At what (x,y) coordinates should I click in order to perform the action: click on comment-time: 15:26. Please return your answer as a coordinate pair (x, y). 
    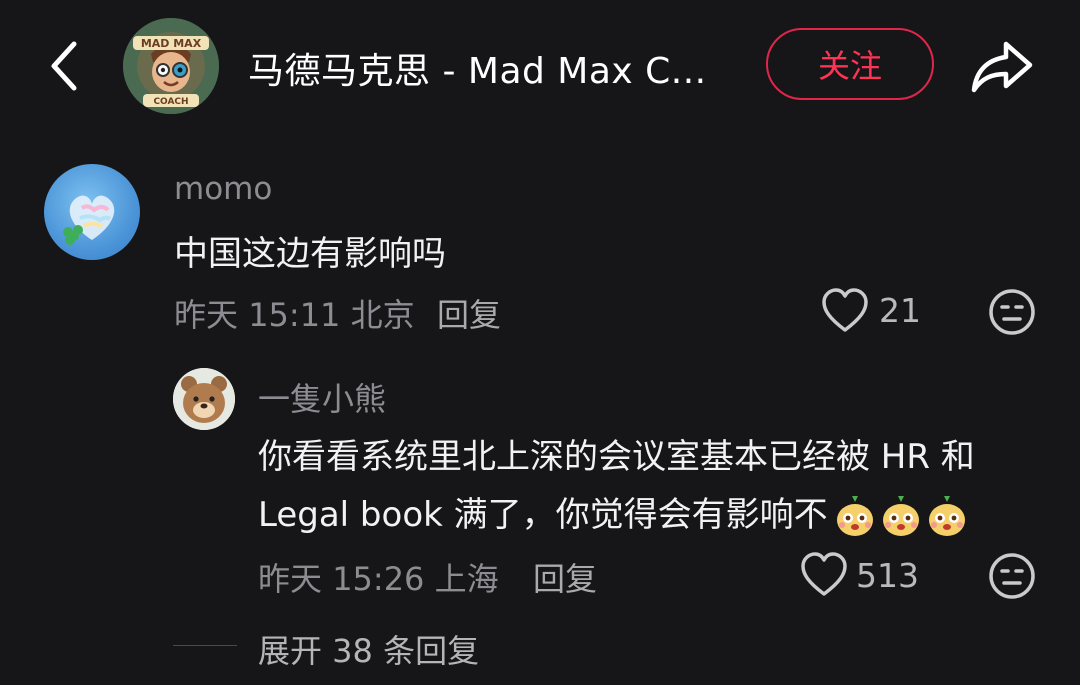
    Looking at the image, I should click on (378, 579).